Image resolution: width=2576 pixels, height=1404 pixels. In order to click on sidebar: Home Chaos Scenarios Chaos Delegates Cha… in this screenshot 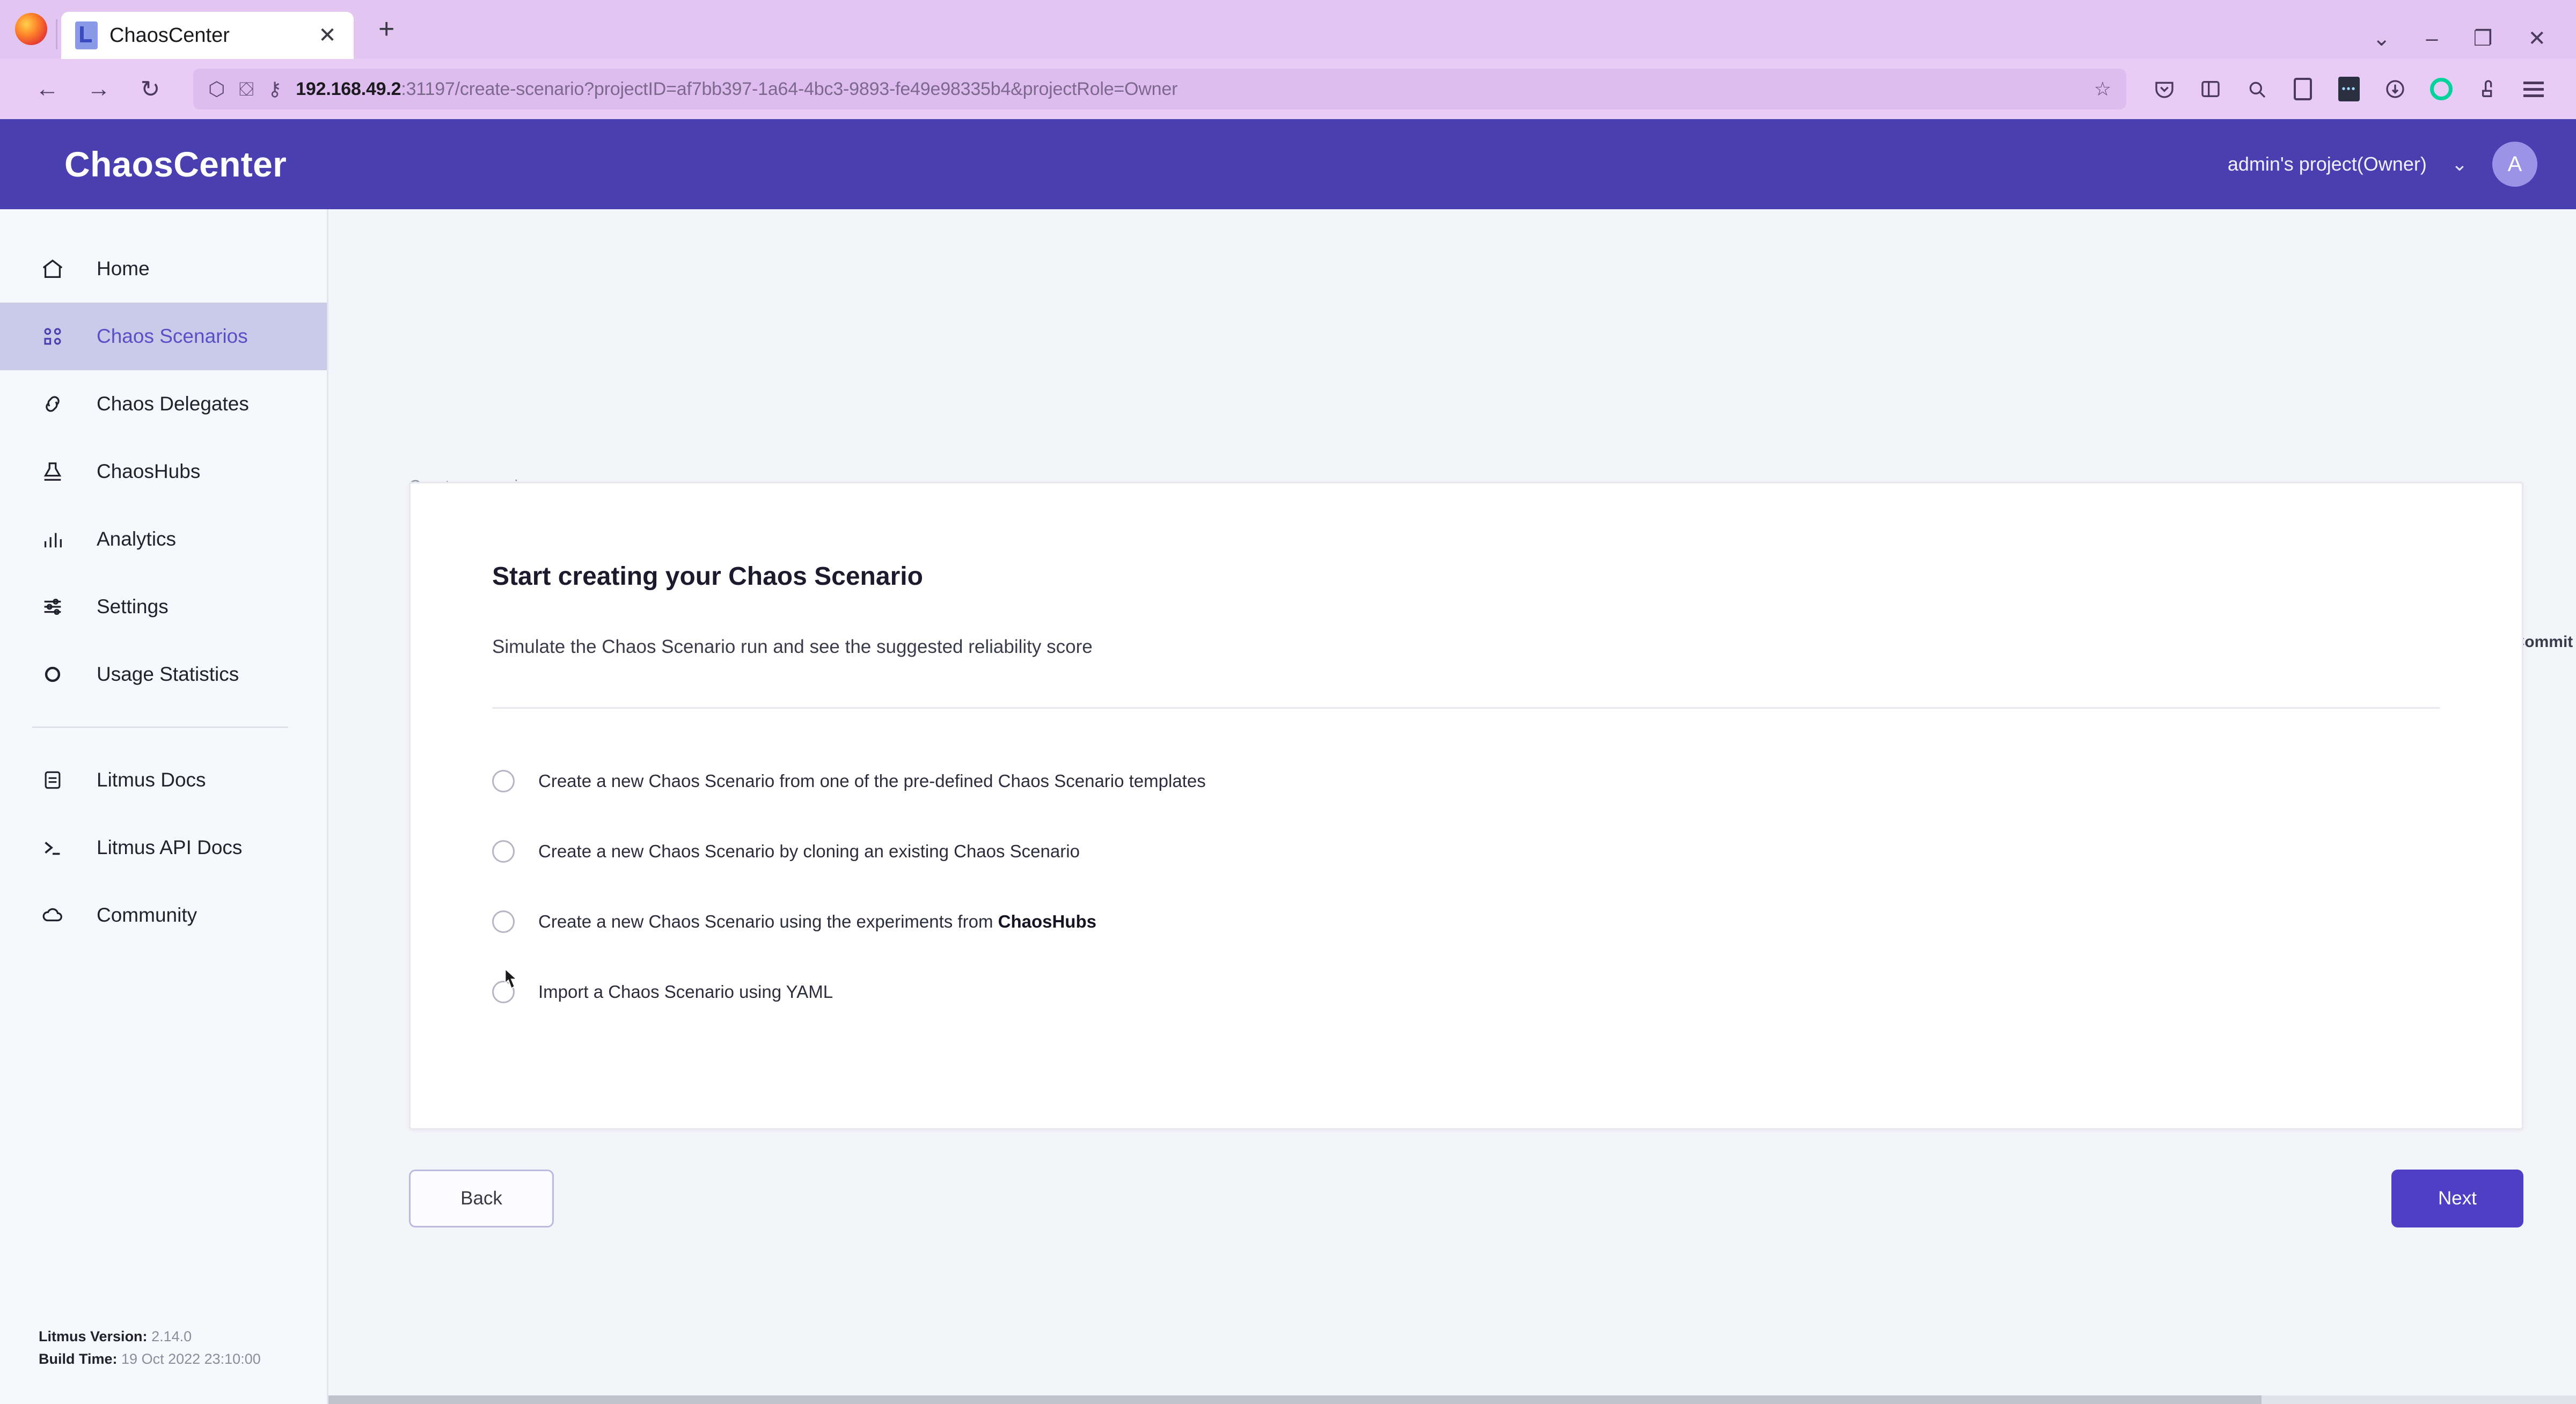, I will do `click(164, 806)`.